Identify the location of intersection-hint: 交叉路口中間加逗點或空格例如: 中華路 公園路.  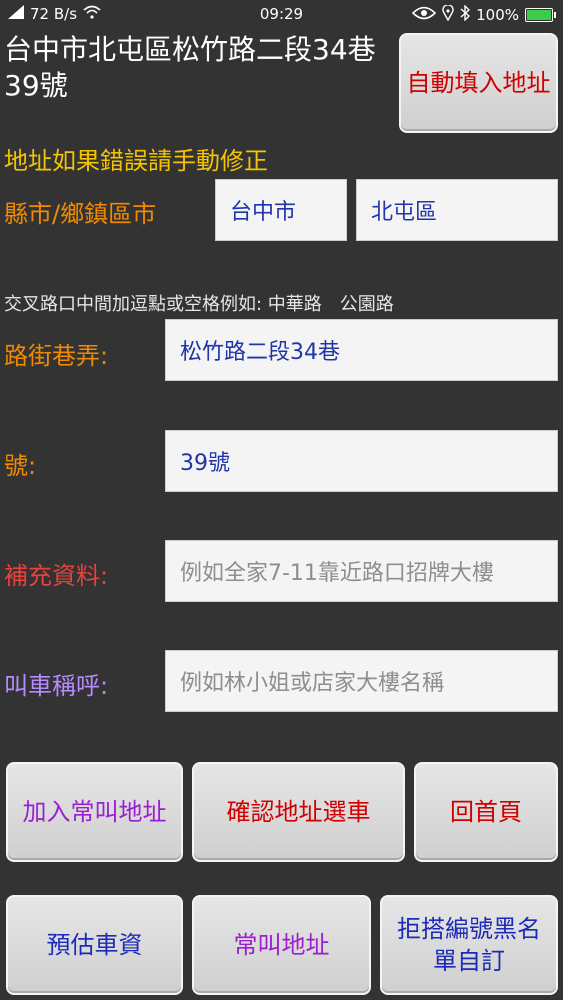
(199, 304).